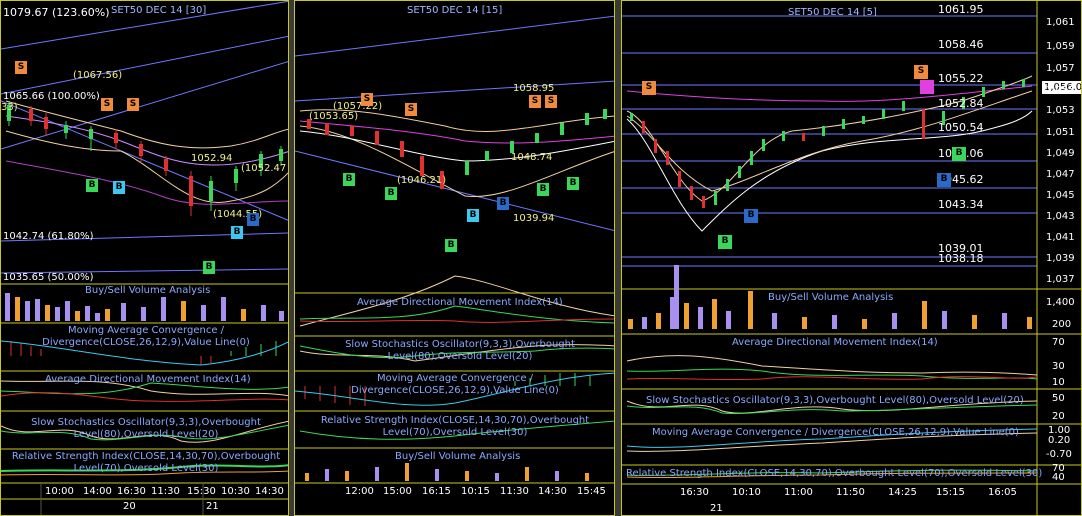 The height and width of the screenshot is (516, 1082). Describe the element at coordinates (144, 307) in the screenshot. I see `volume-bars` at that location.